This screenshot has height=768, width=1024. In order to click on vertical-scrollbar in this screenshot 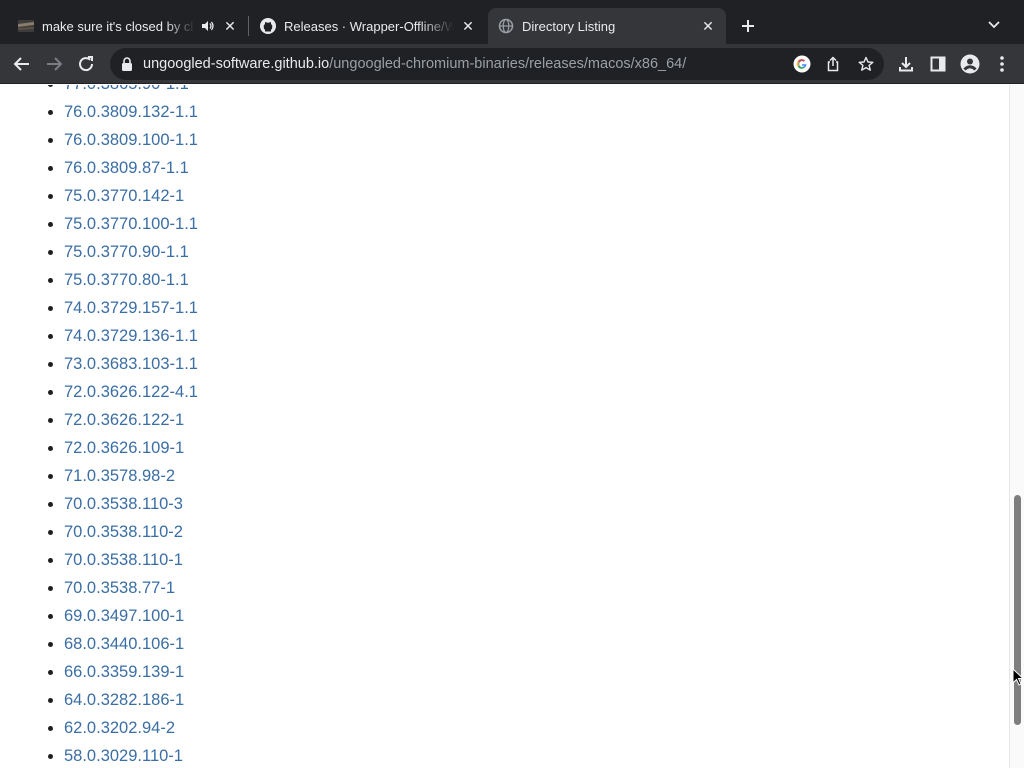, I will do `click(1016, 426)`.